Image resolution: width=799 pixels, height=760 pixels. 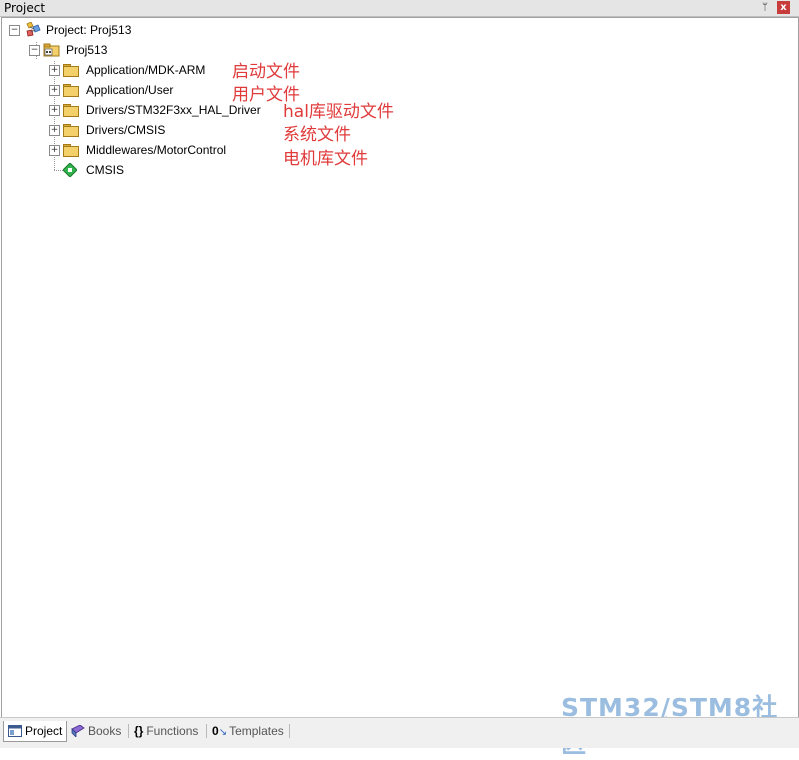 What do you see at coordinates (70, 170) in the screenshot?
I see `component-diamond-icon` at bounding box center [70, 170].